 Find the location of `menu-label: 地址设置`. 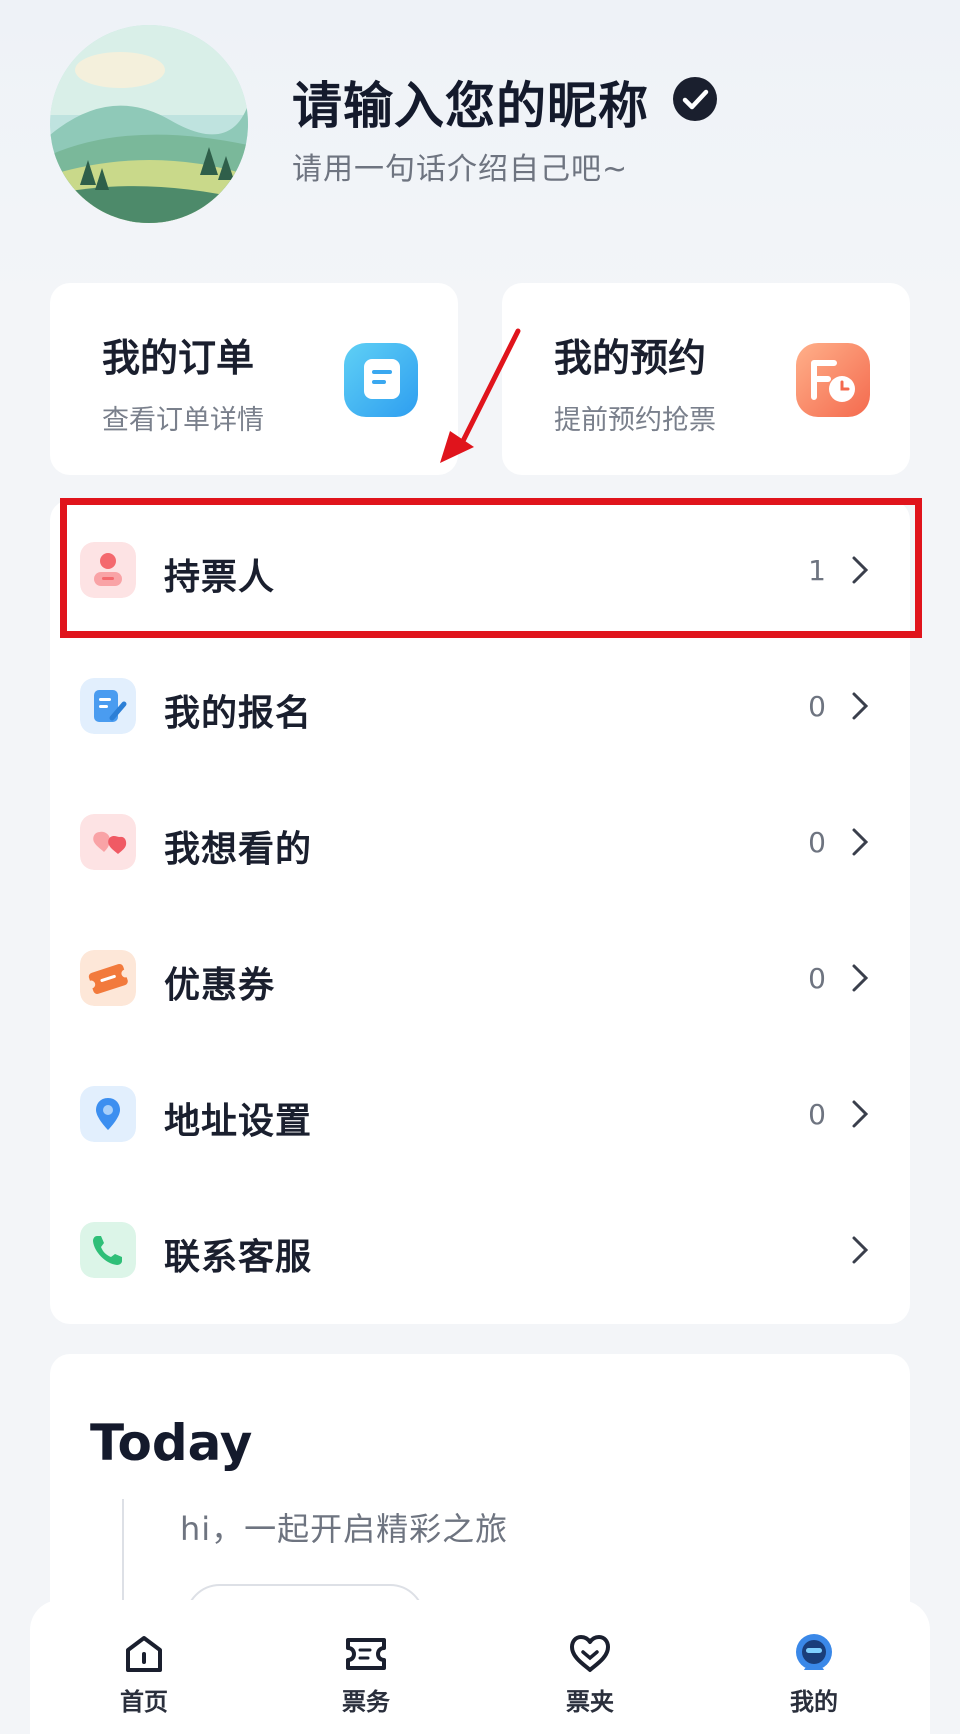

menu-label: 地址设置 is located at coordinates (238, 1121).